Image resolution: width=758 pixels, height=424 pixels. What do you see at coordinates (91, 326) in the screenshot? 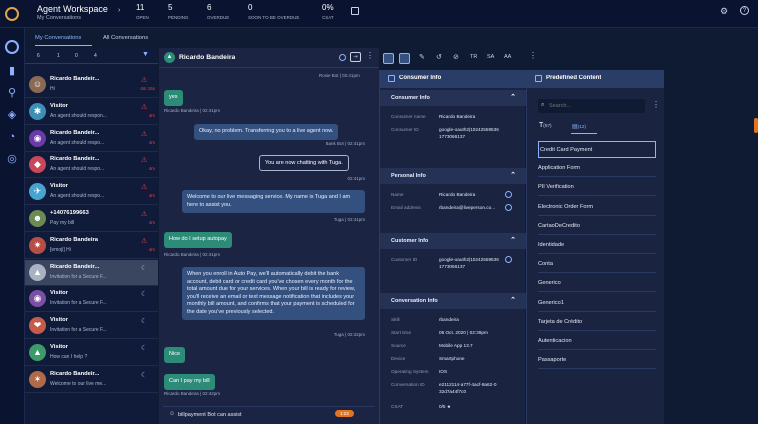
I see `conversation-item: ❤ Visitor Invitation for a Secure F... ☾` at bounding box center [91, 326].